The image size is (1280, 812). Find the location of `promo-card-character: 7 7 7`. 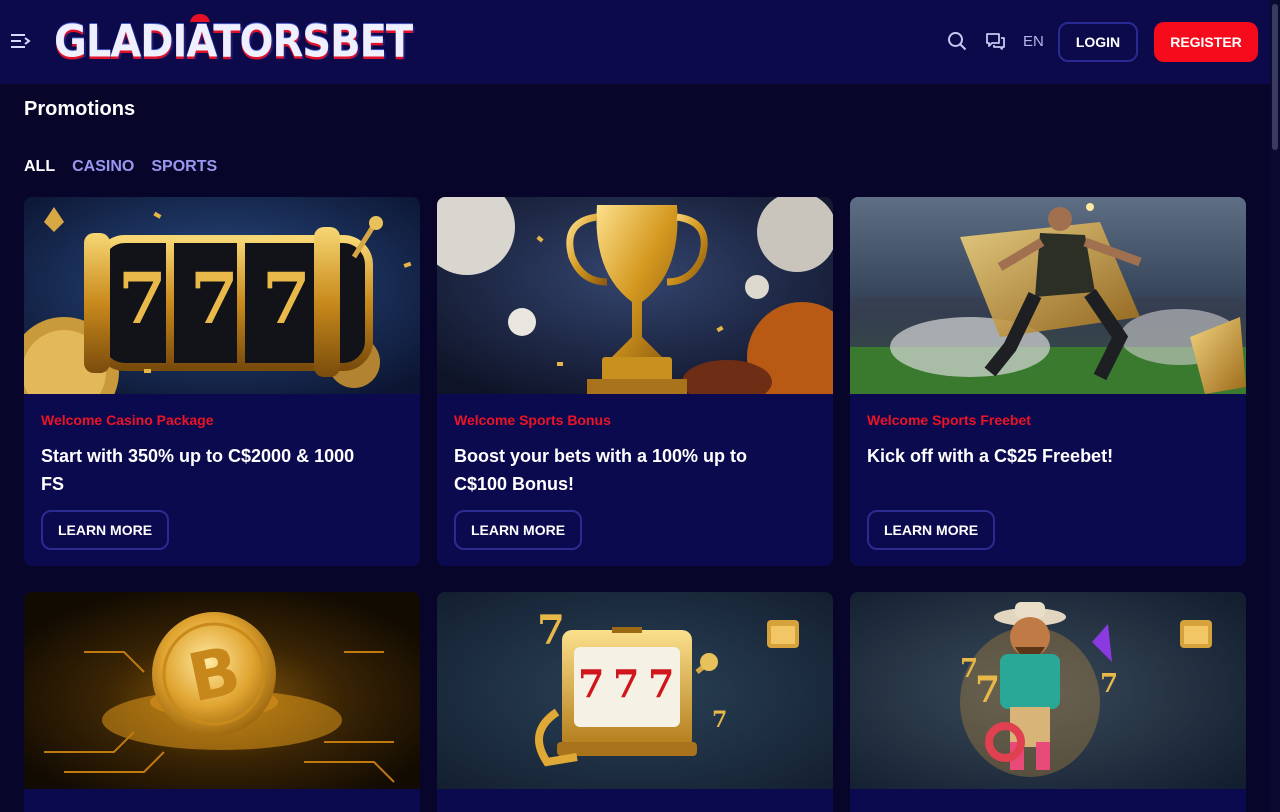

promo-card-character: 7 7 7 is located at coordinates (1048, 702).